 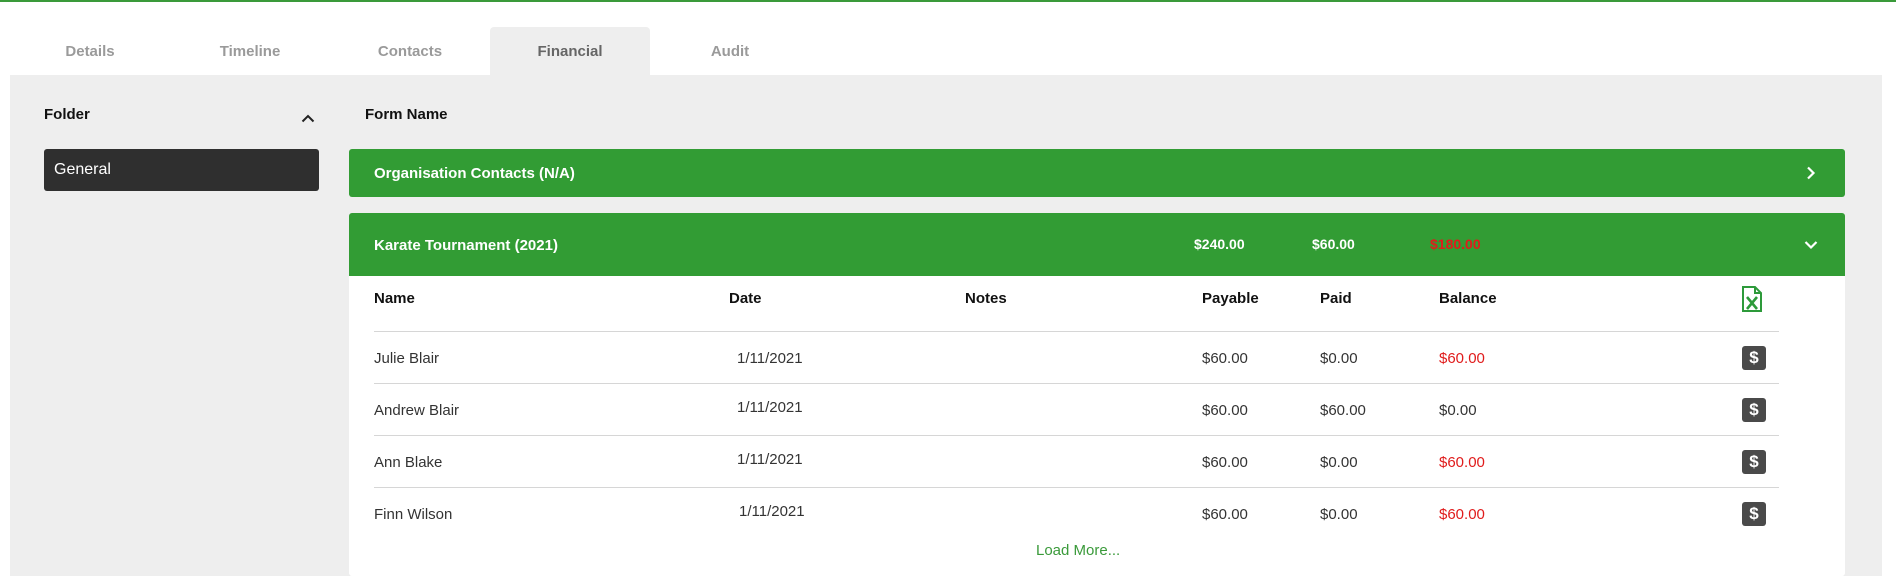 I want to click on column-header-notes: Notes, so click(x=986, y=298).